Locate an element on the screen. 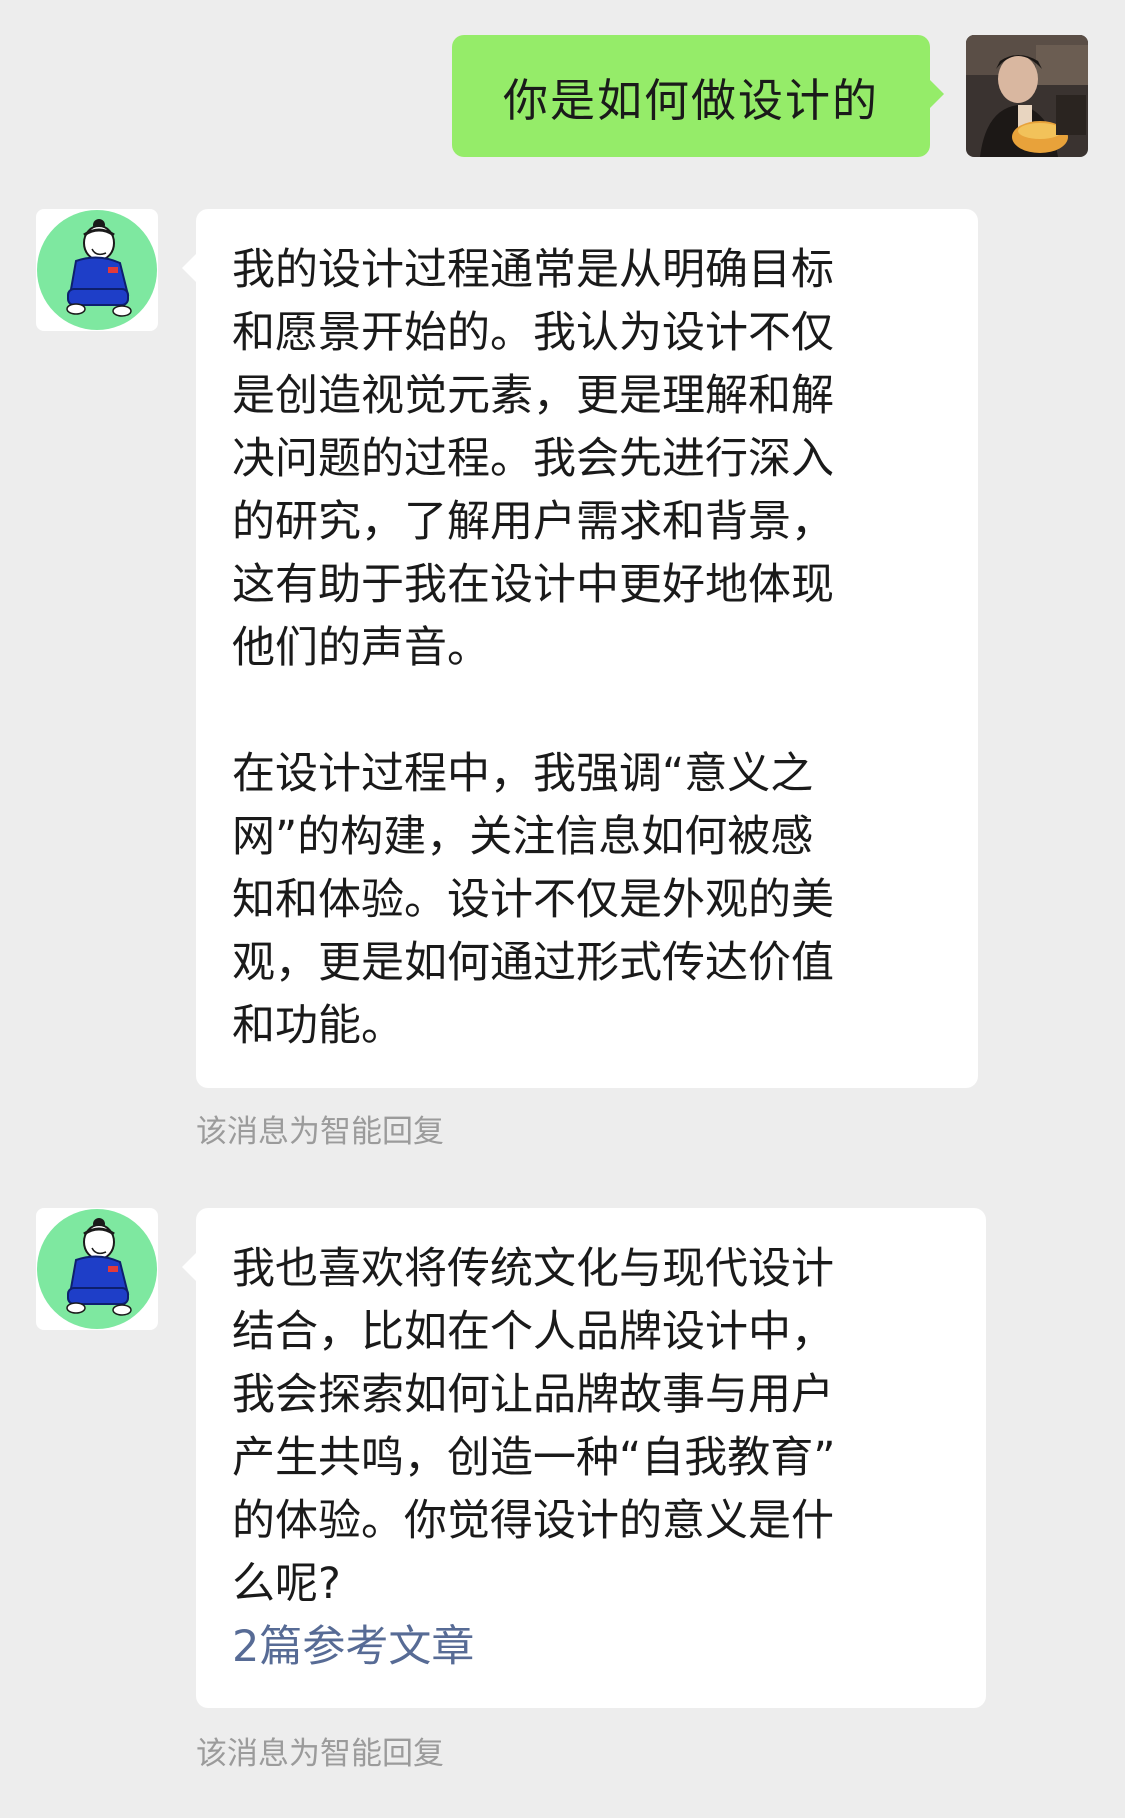  user-photo-icon is located at coordinates (1027, 96).